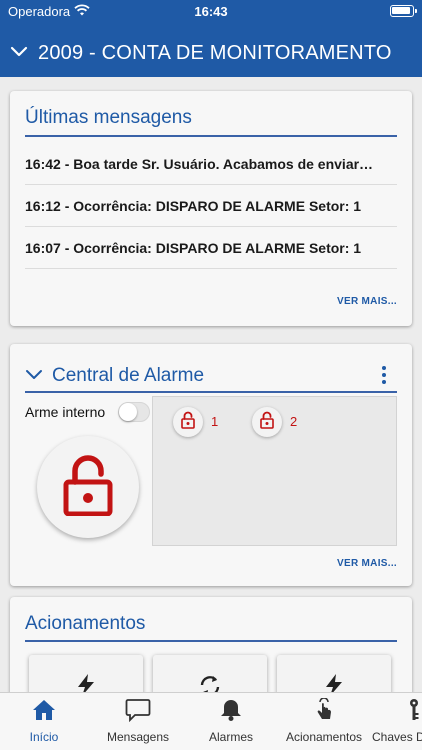  I want to click on alarm-card-title: Central de Alarme, so click(128, 375).